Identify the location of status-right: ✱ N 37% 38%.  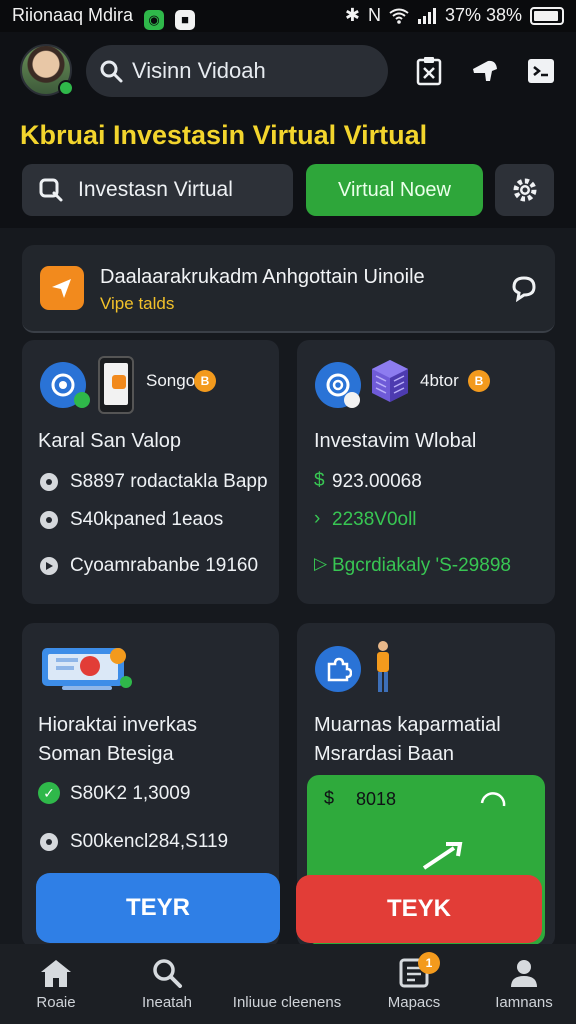
(454, 15).